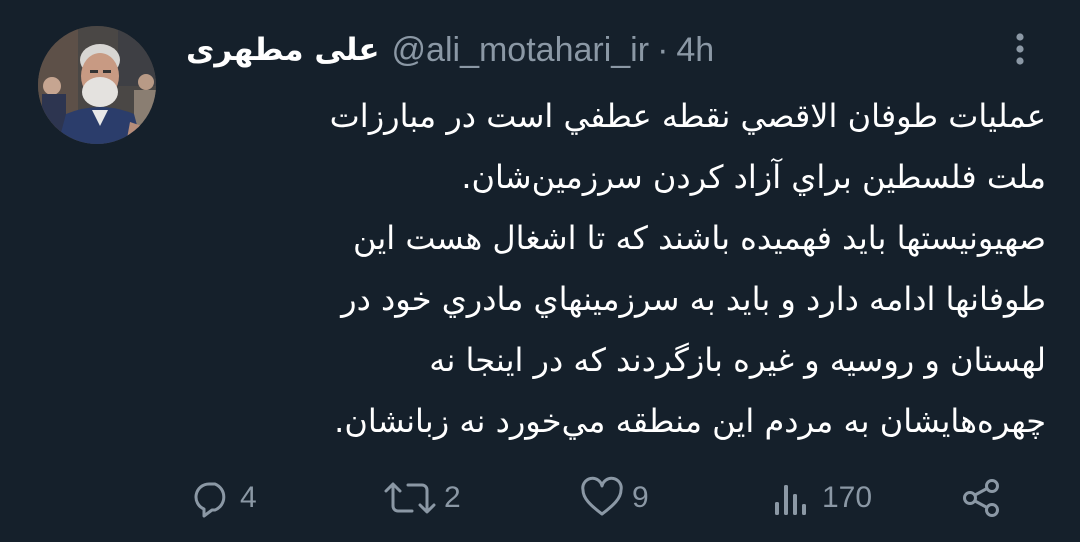  I want to click on share-button, so click(982, 498).